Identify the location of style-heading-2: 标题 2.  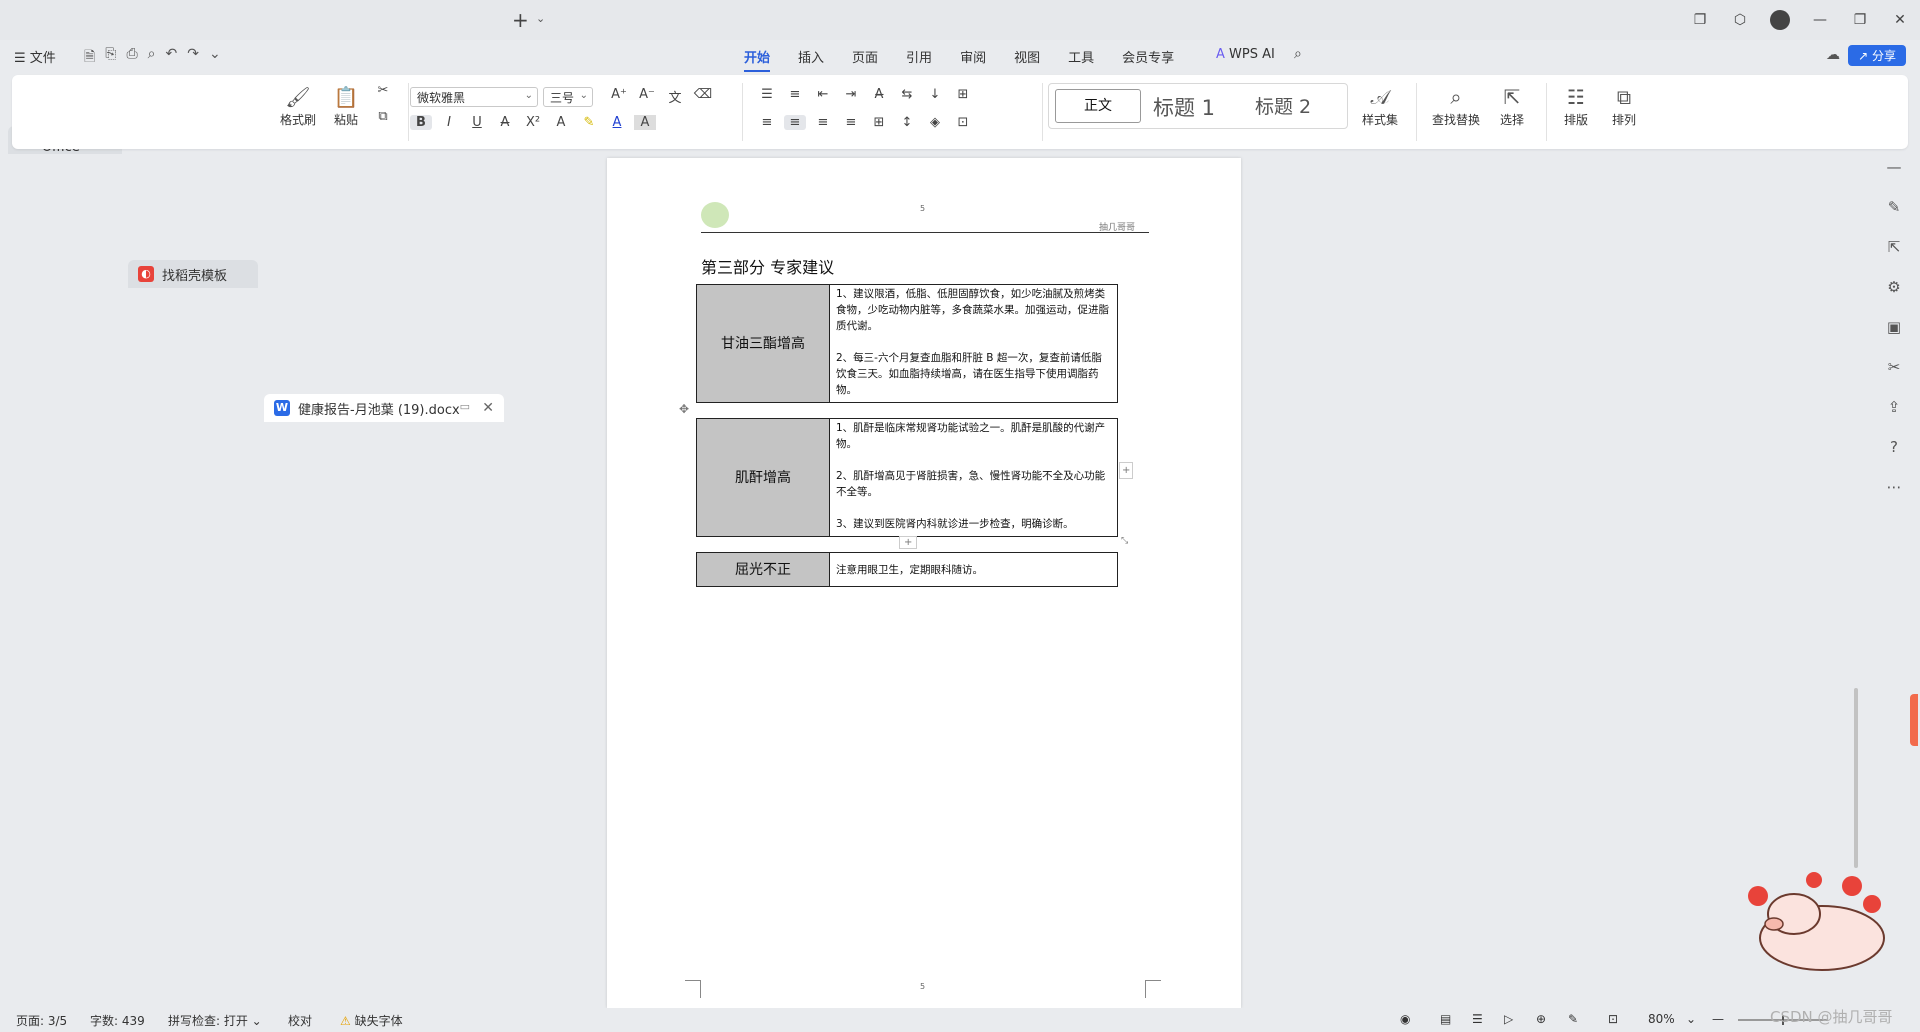
(1283, 105).